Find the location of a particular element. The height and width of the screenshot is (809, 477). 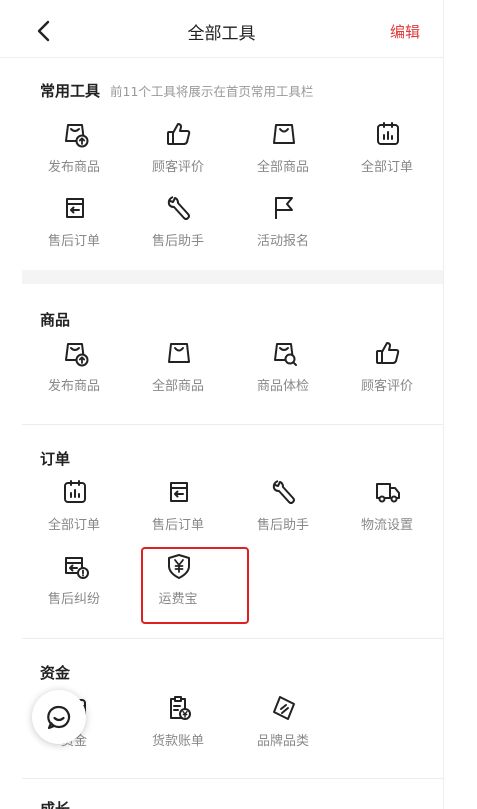

section-separator is located at coordinates (232, 277).